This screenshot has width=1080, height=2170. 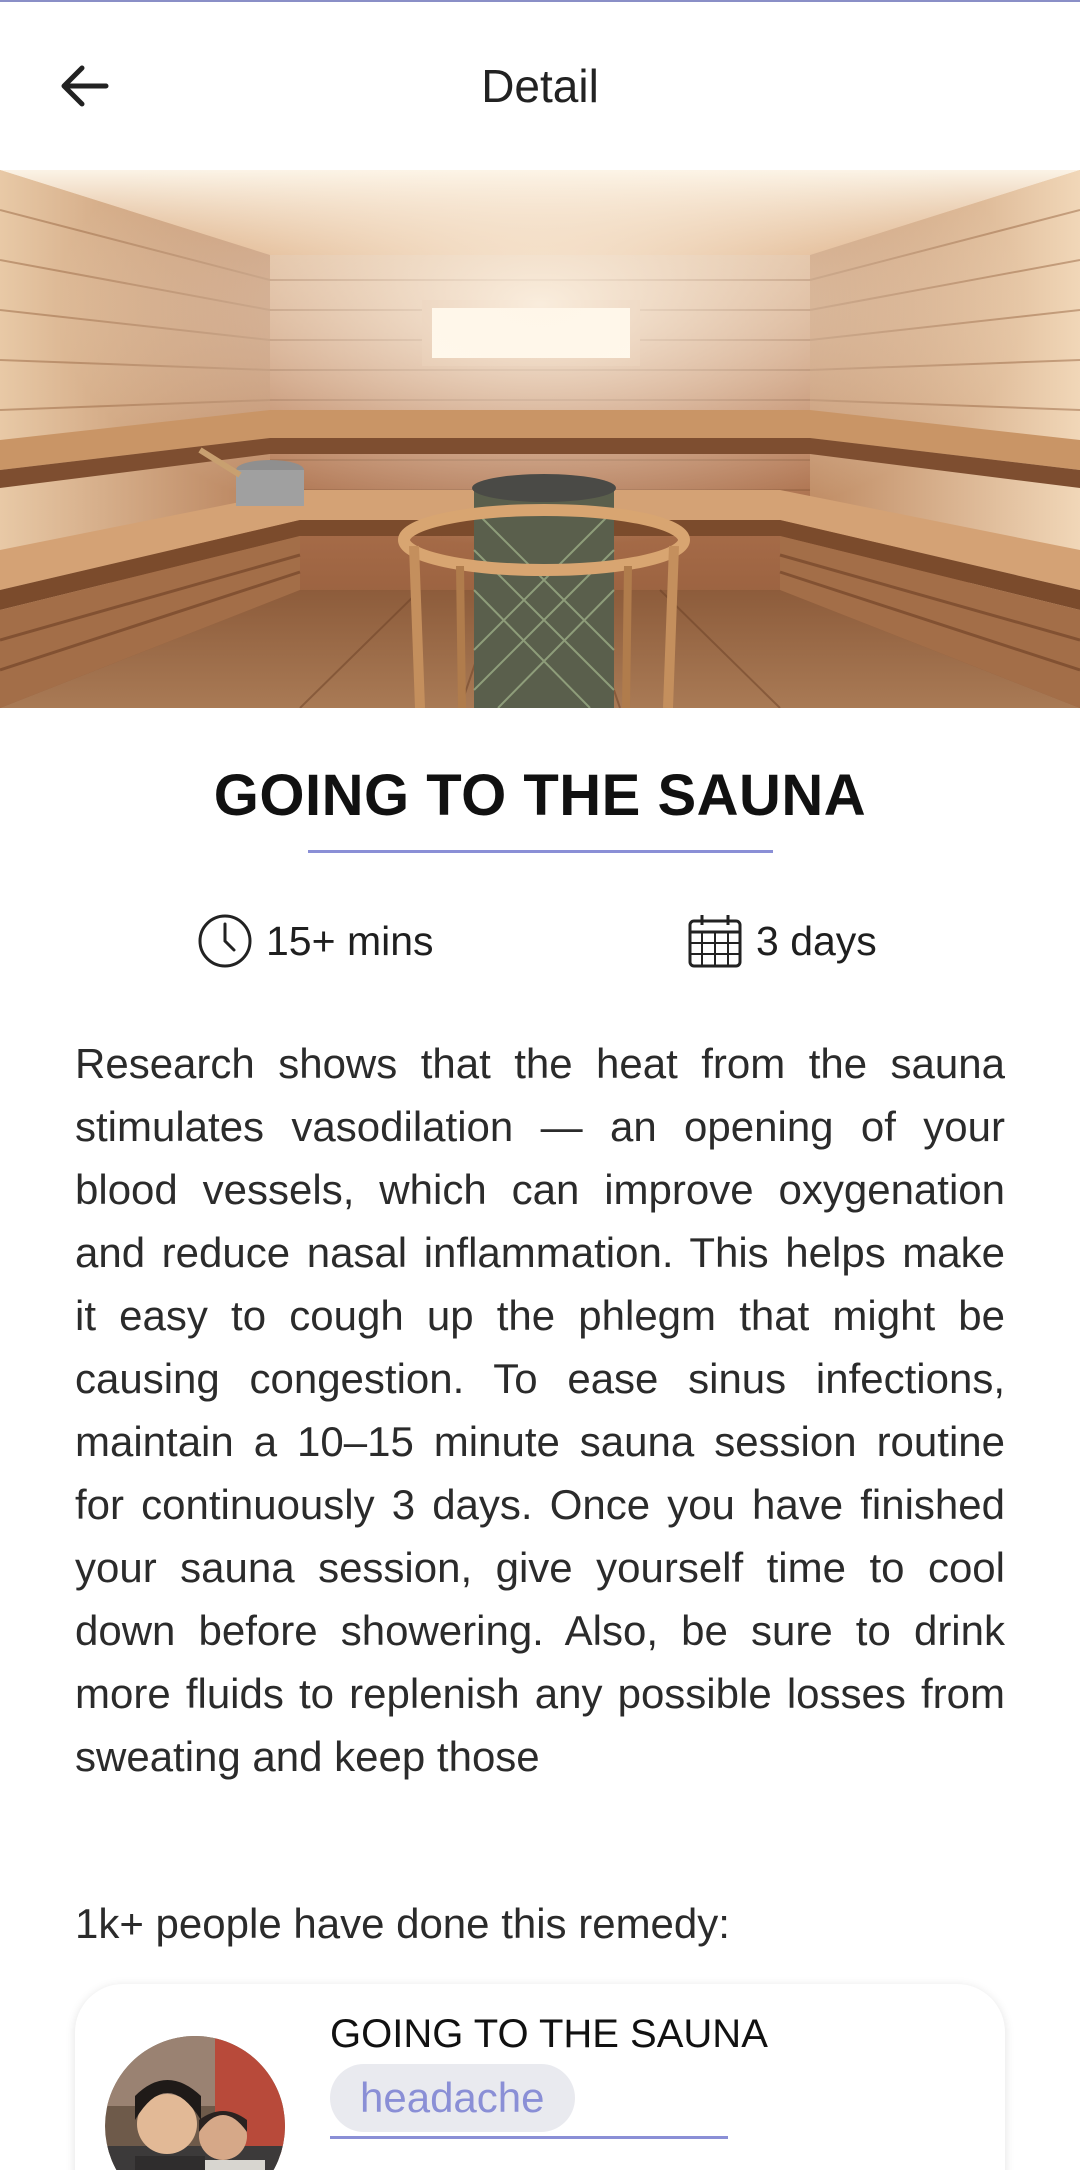 I want to click on back-button, so click(x=84, y=86).